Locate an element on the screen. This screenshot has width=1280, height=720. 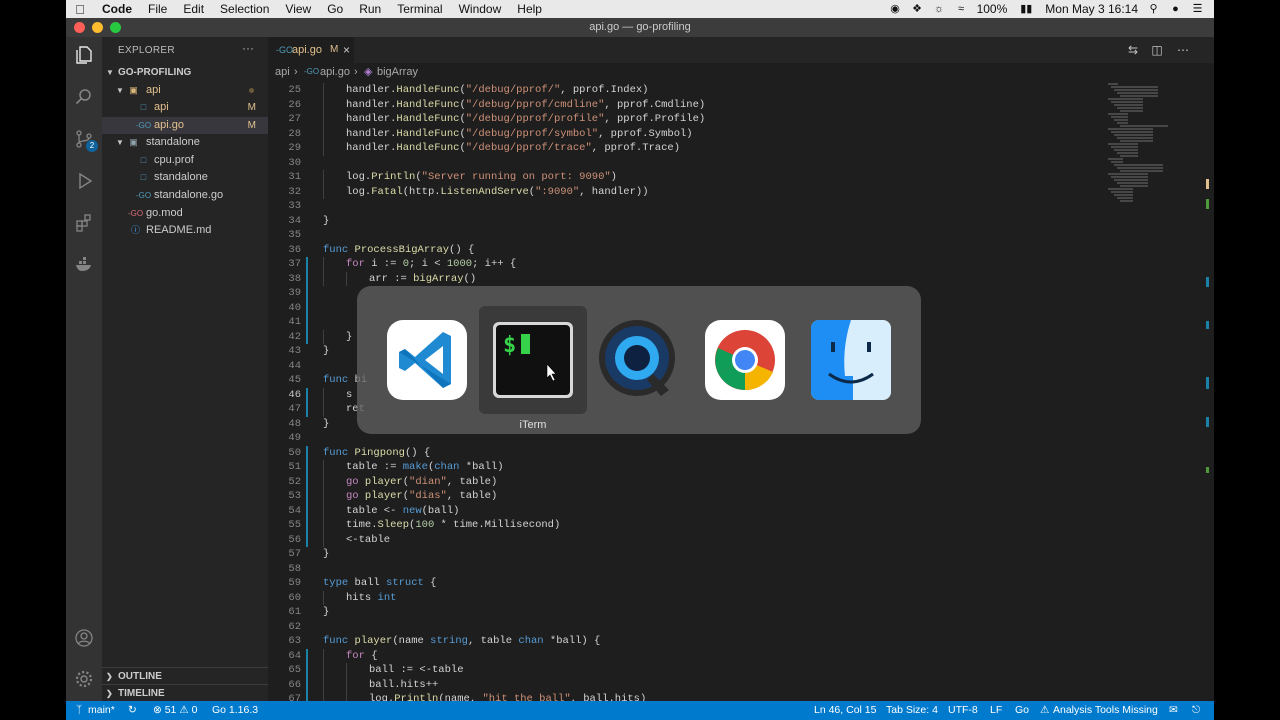
menu-terminal: Terminal is located at coordinates (419, 9).